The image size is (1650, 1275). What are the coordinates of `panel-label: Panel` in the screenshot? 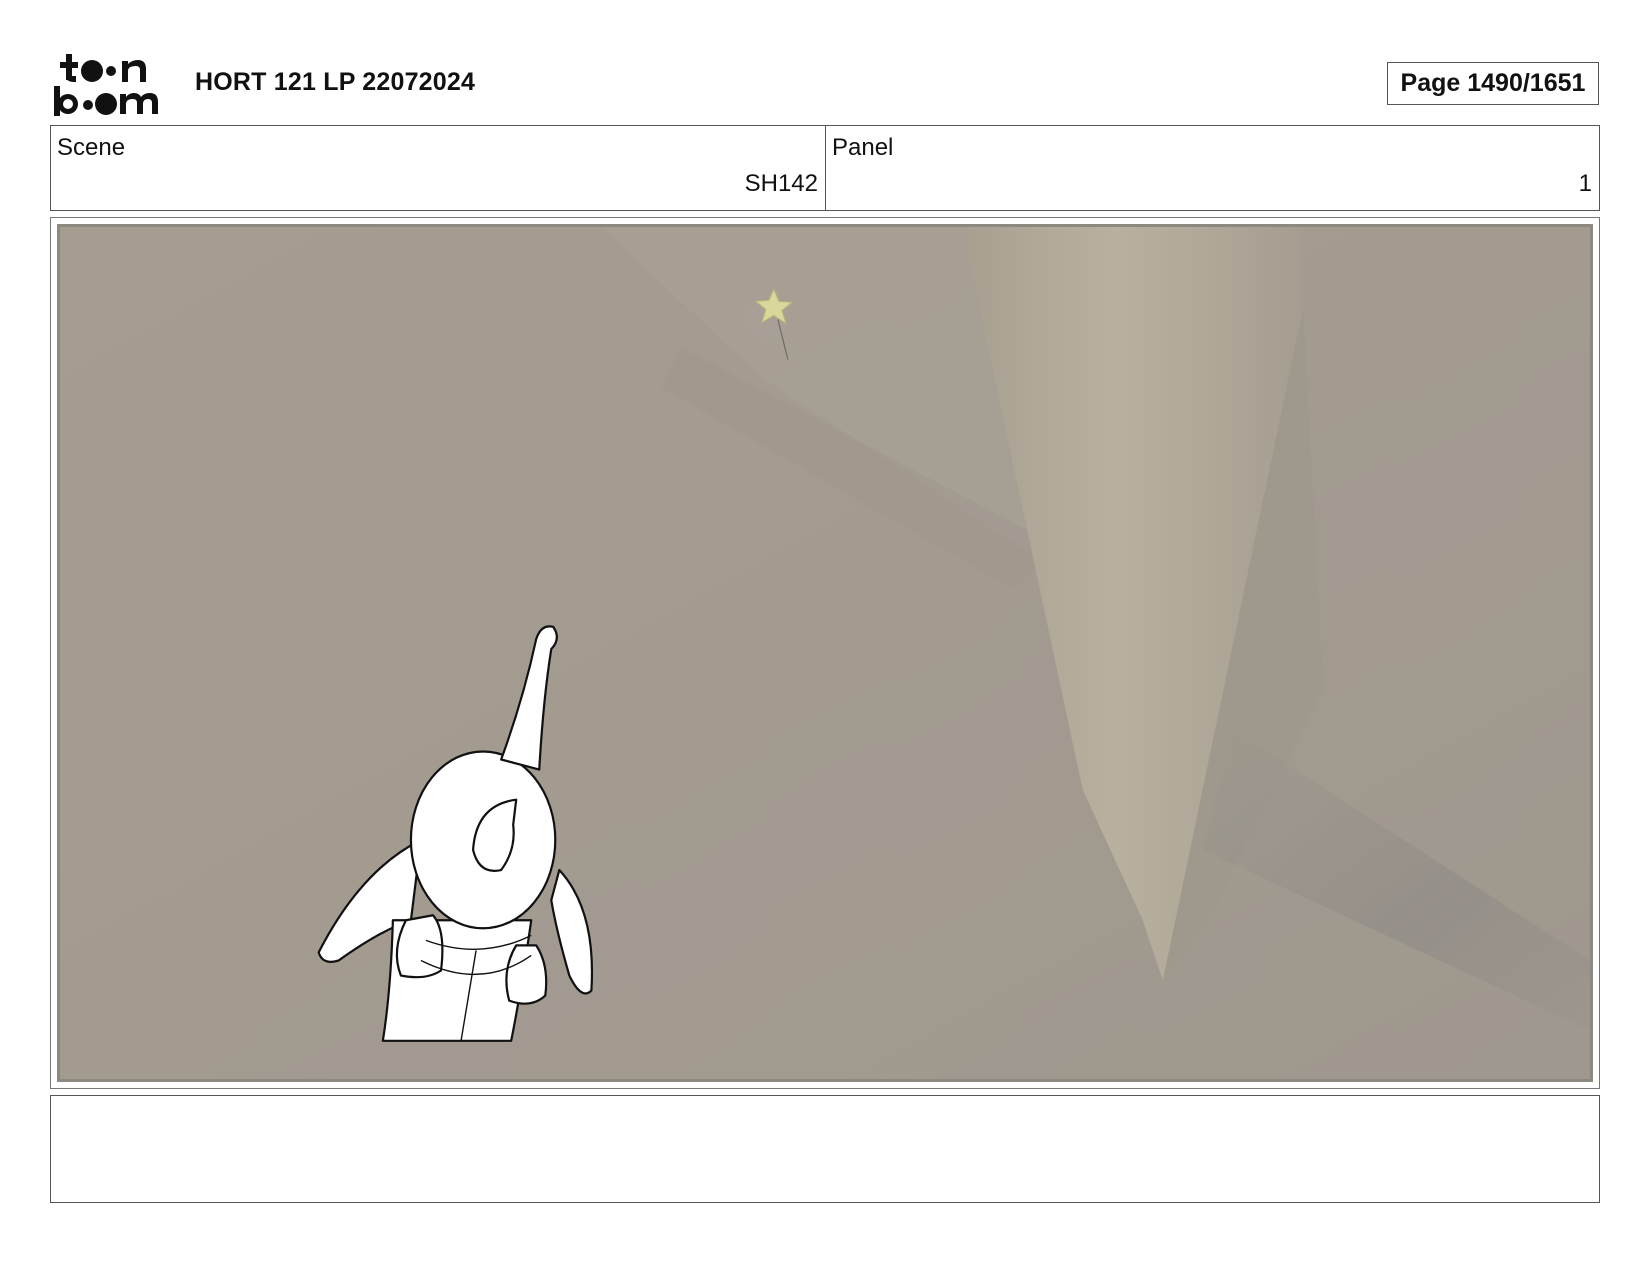 It's located at (863, 147).